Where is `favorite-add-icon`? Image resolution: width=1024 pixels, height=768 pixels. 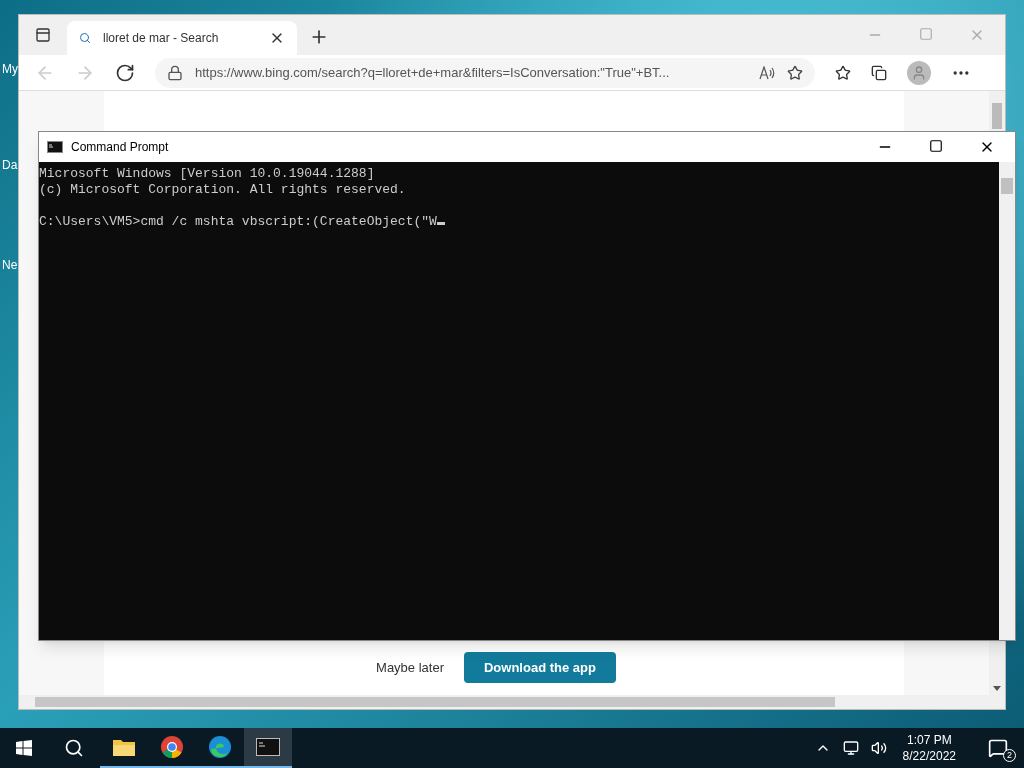
favorite-add-icon is located at coordinates (795, 72).